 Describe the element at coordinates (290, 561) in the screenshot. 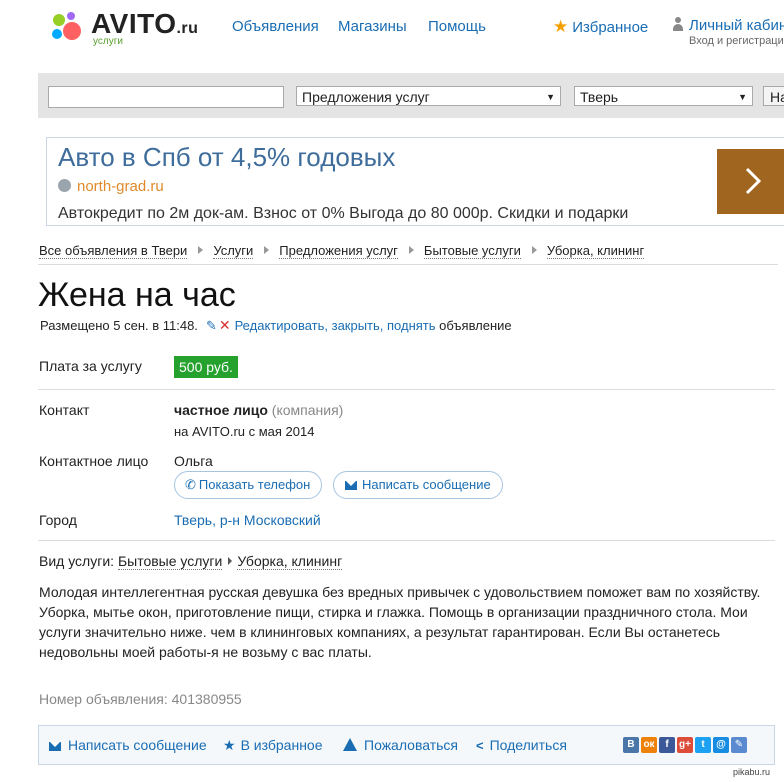

I see `service-kind-link: Уборка, клининг` at that location.